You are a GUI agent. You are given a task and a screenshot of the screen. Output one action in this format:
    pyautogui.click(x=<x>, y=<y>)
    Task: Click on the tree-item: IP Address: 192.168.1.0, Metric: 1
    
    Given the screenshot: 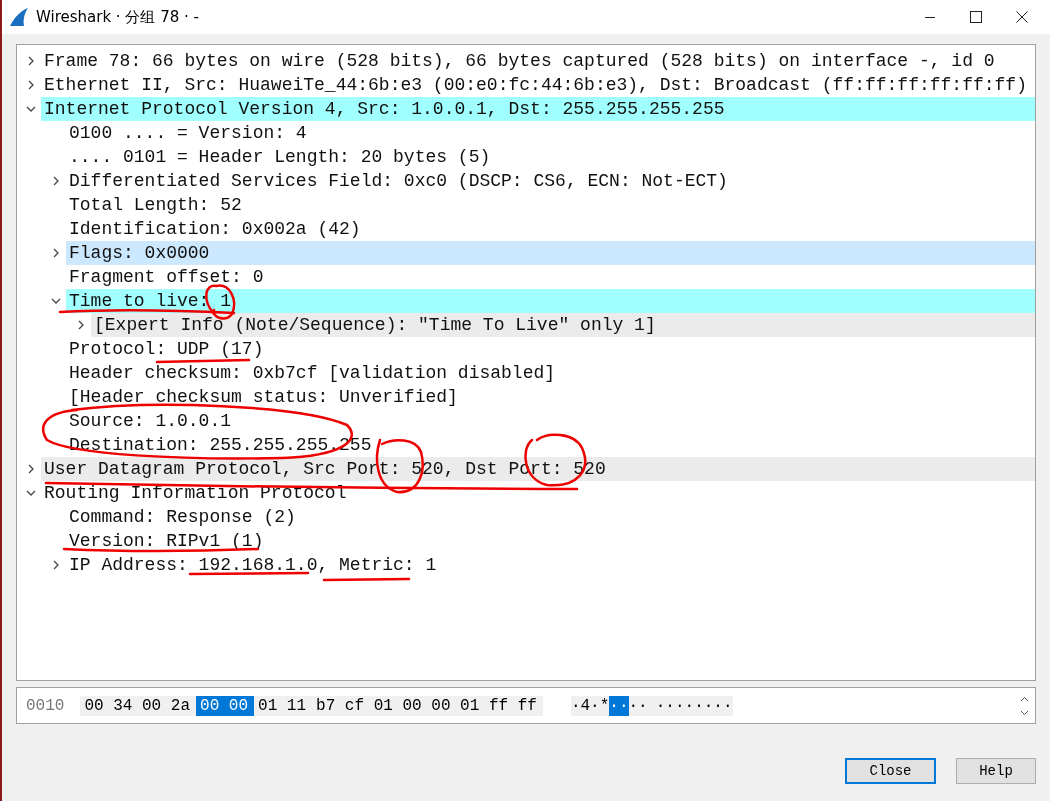 What is the action you would take?
    pyautogui.click(x=550, y=565)
    